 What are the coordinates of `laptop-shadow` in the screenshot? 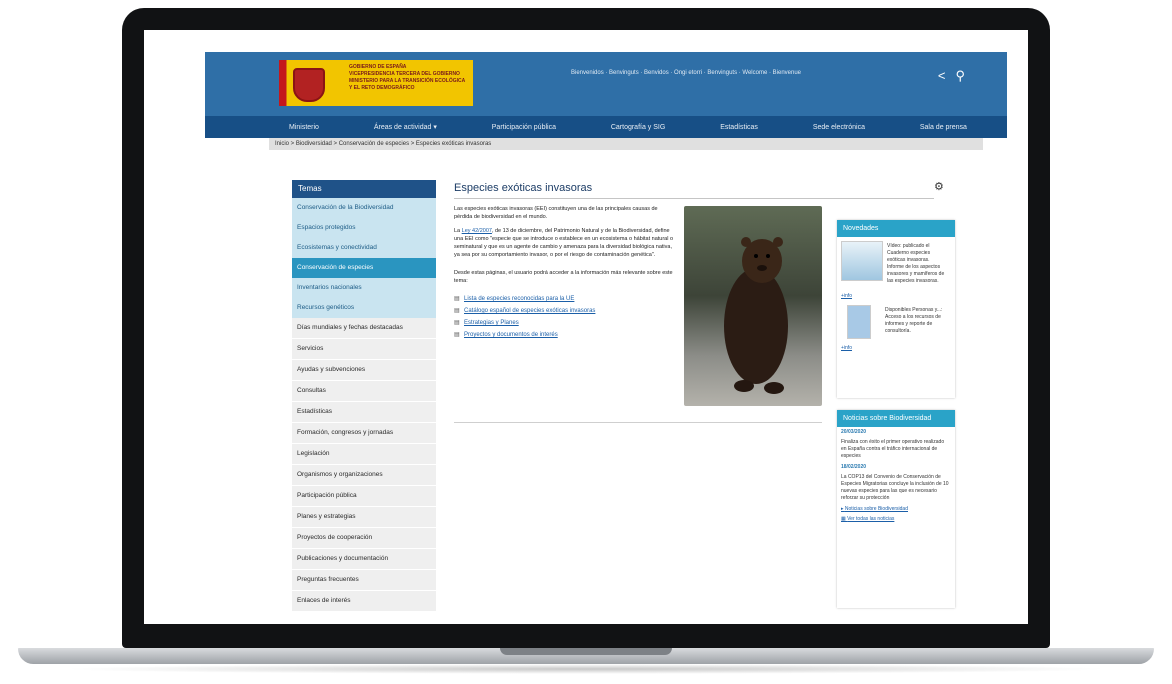 It's located at (586, 669).